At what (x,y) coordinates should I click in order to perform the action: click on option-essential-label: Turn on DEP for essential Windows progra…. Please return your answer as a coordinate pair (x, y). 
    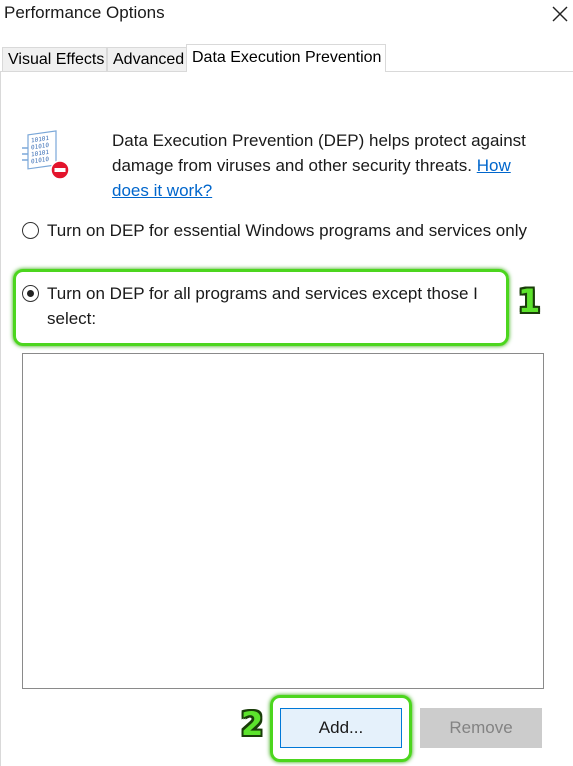
    Looking at the image, I should click on (287, 230).